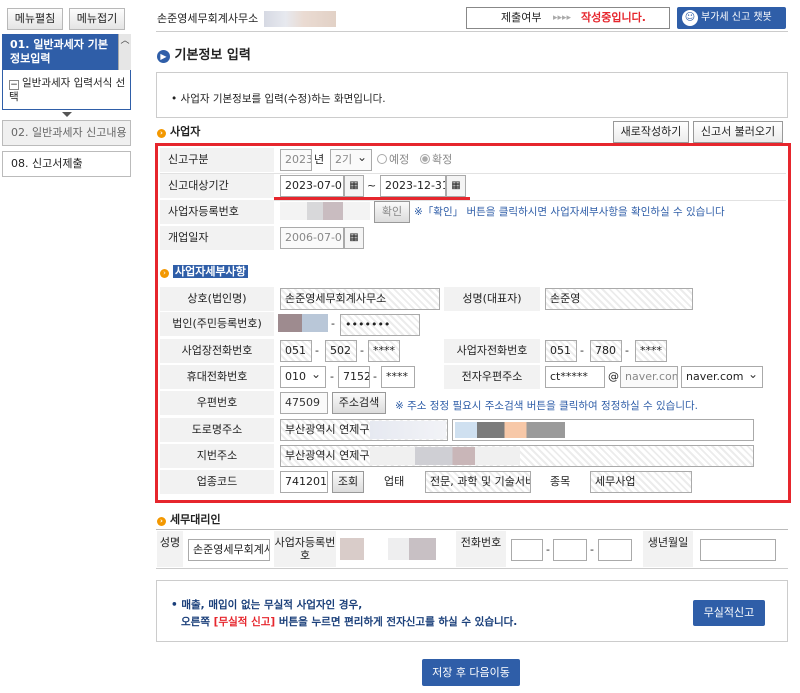 Image resolution: width=800 pixels, height=693 pixels. I want to click on period-value: 2기, so click(344, 159).